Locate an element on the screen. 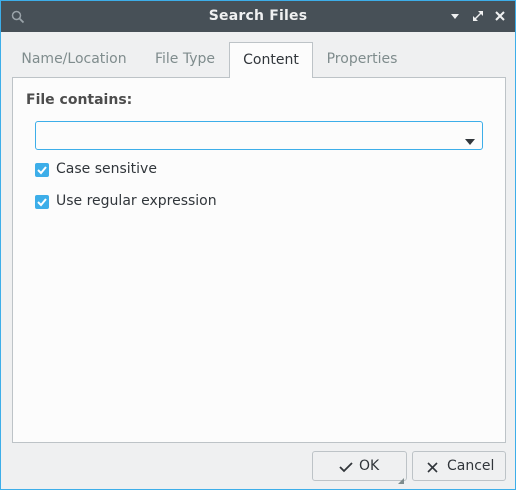  regex-checkbox: Use regular expression is located at coordinates (135, 202).